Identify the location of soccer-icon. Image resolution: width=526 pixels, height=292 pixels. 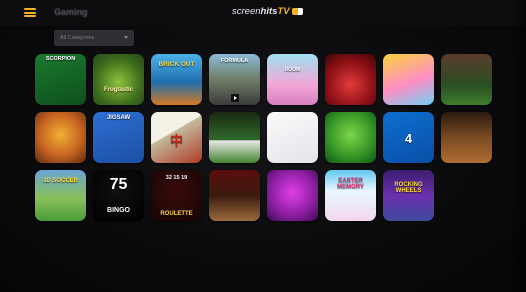
(60, 195).